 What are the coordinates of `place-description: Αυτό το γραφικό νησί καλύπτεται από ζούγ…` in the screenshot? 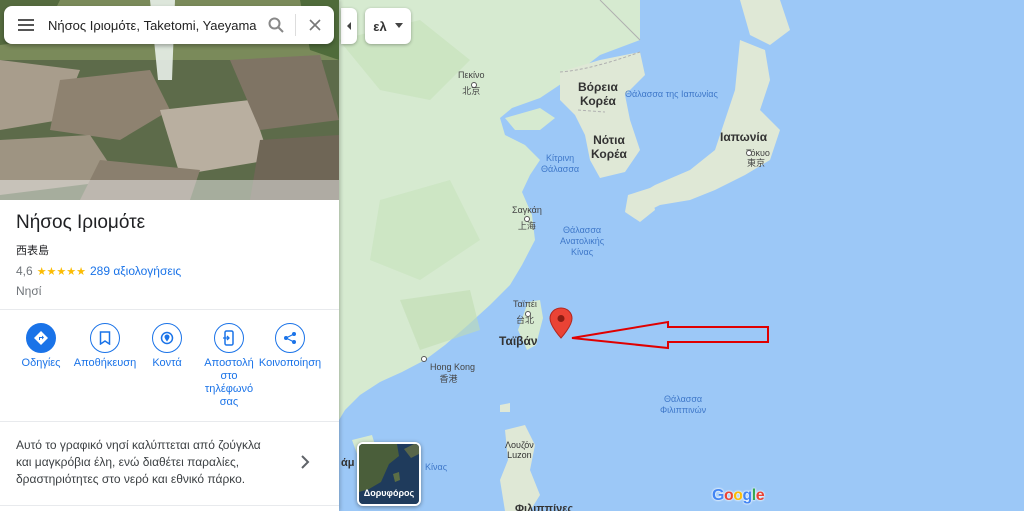 It's located at (156, 462).